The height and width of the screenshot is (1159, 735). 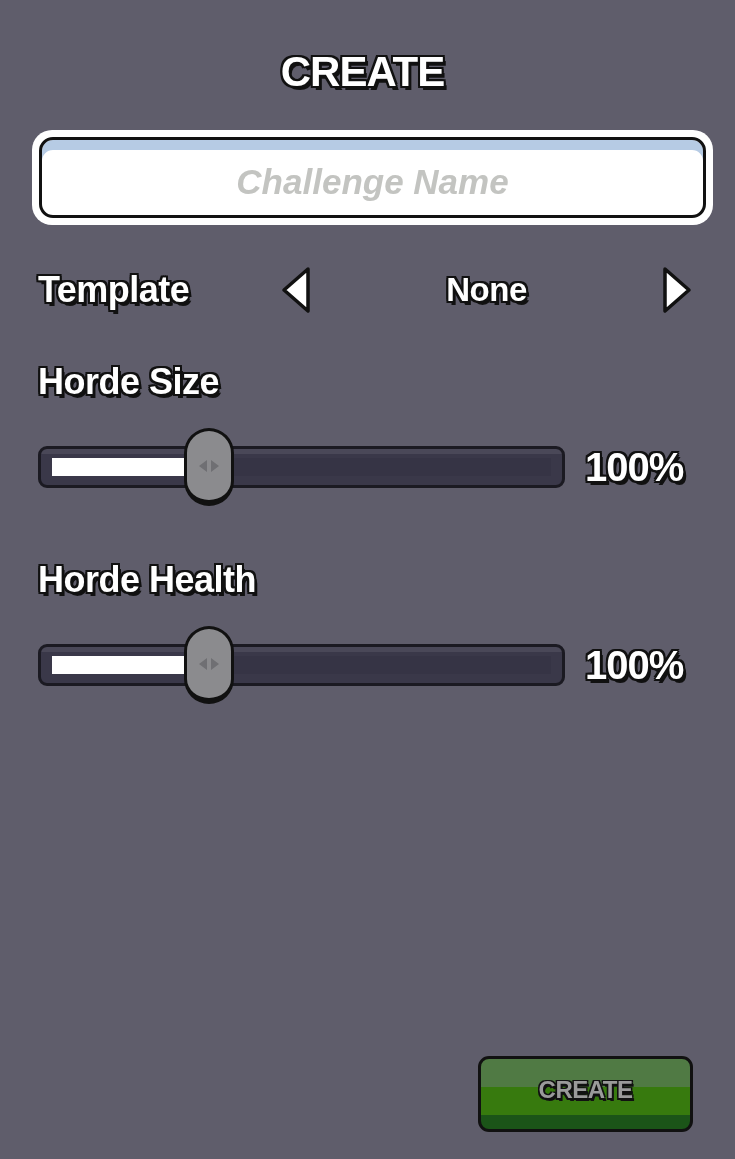 What do you see at coordinates (372, 177) in the screenshot?
I see `challenge-name-field: Challenge Name` at bounding box center [372, 177].